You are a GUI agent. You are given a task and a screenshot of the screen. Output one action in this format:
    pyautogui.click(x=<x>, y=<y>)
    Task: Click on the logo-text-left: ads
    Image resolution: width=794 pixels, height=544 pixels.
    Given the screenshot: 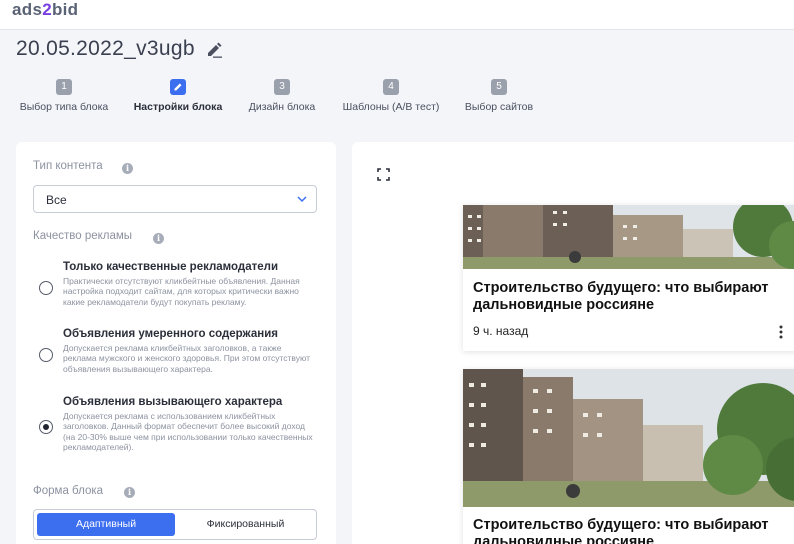 What is the action you would take?
    pyautogui.click(x=27, y=9)
    